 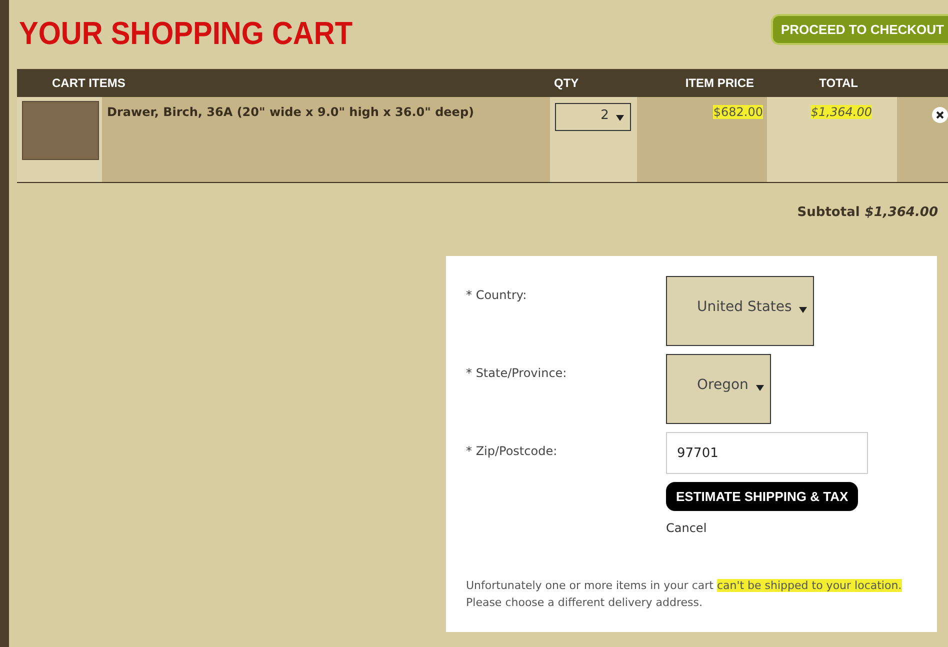 I want to click on field-label: * Country:, so click(x=497, y=295).